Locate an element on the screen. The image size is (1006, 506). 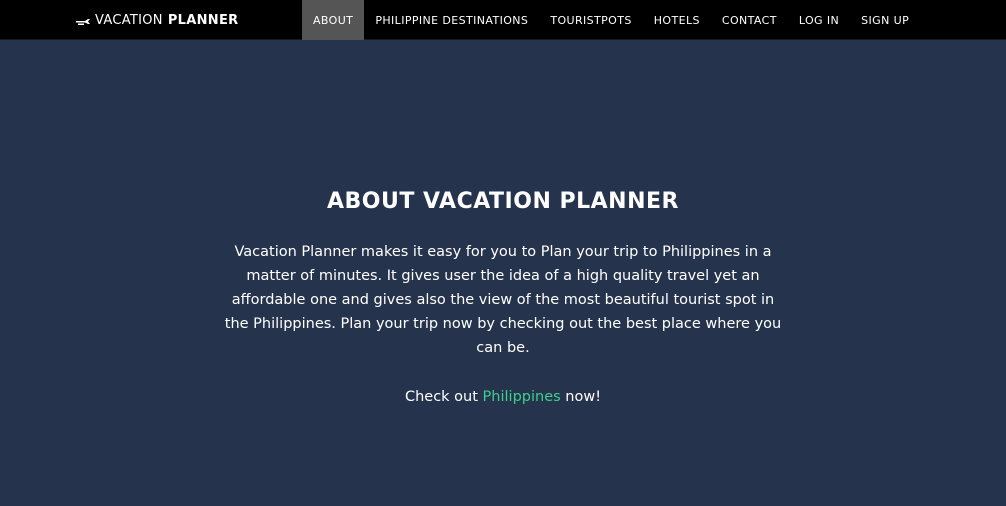
brand-name-part1: VACATION is located at coordinates (129, 20).